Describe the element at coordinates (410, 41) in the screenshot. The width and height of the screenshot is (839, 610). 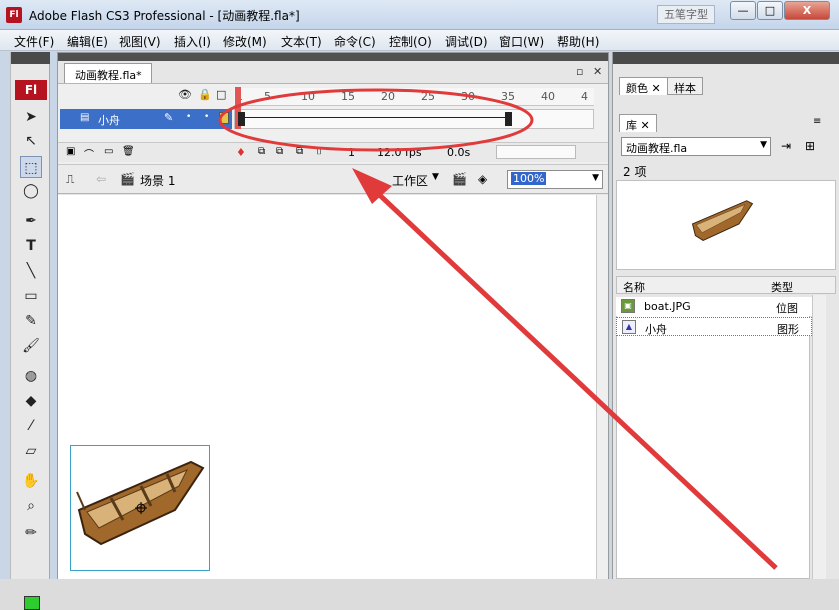
I see `menu-control: 控制(O)` at that location.